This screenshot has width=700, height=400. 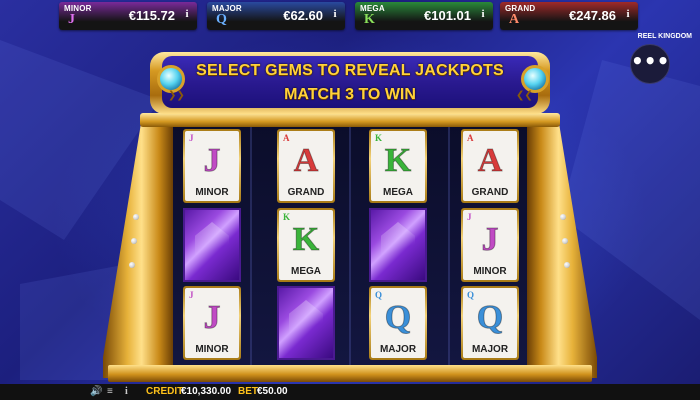 I want to click on jackpot-glyph: K, so click(x=369, y=19).